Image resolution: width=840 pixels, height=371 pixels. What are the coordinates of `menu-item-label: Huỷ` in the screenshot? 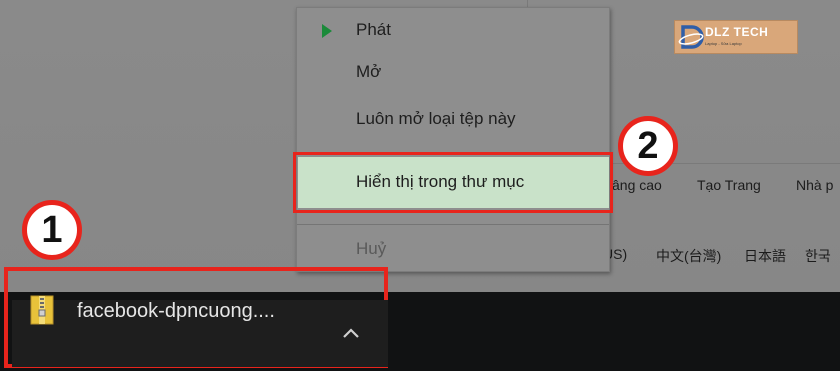 It's located at (371, 248).